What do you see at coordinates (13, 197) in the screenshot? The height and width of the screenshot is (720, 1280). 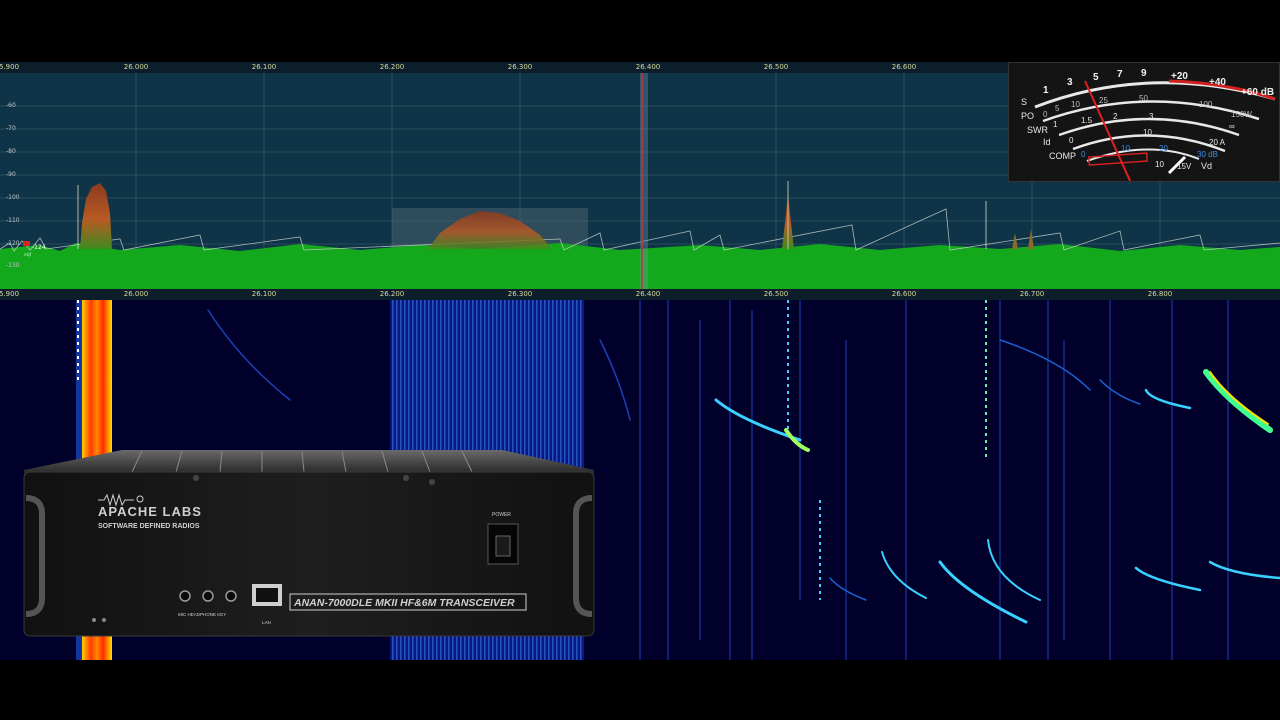 I see `db-label: -100` at bounding box center [13, 197].